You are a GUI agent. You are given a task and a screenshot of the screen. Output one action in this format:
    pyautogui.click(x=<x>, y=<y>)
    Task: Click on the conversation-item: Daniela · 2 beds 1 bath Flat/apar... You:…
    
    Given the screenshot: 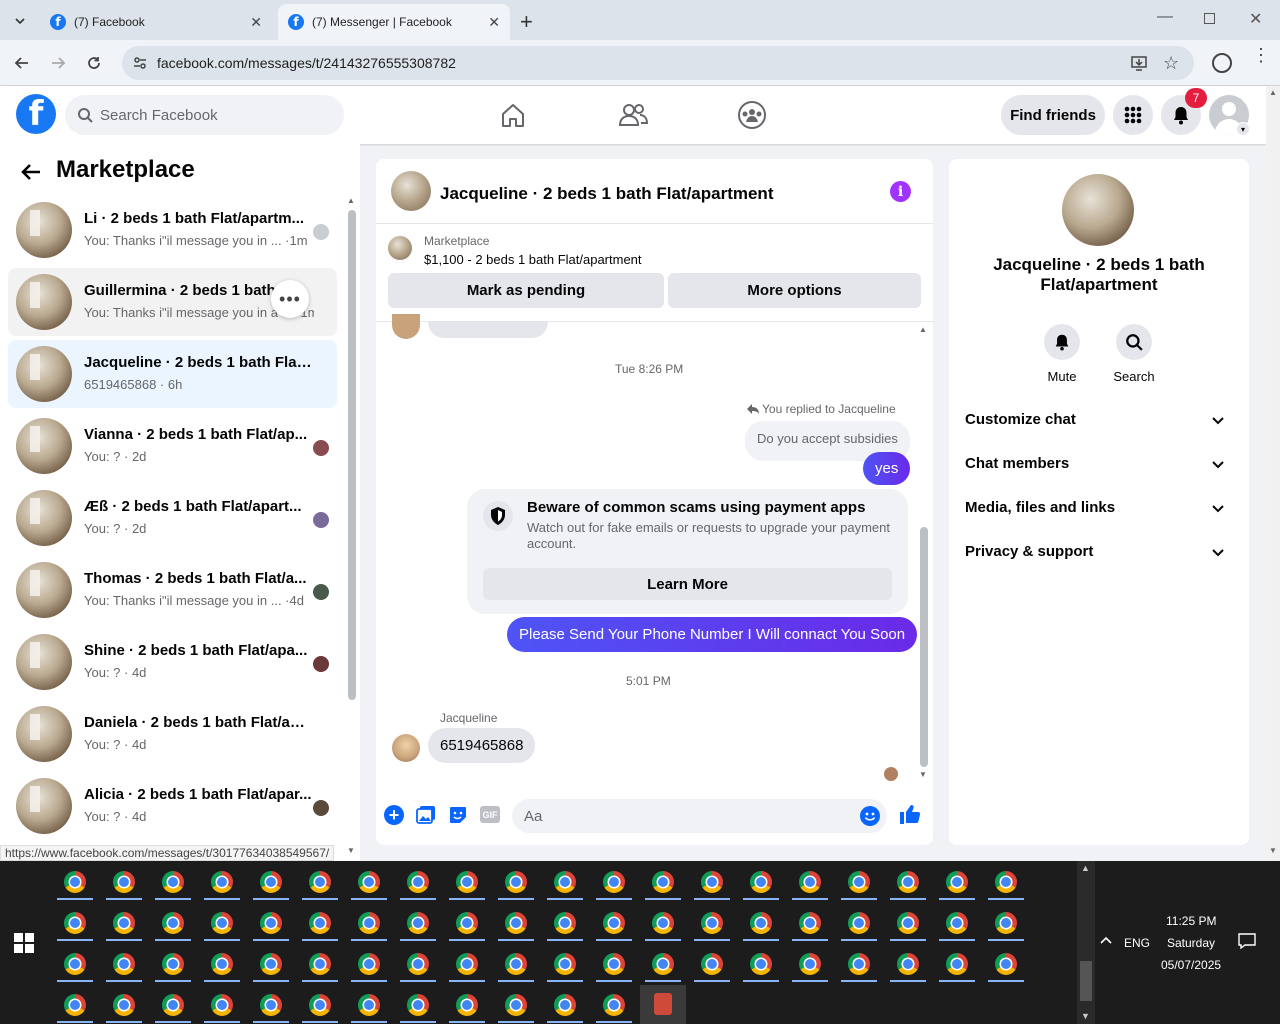 What is the action you would take?
    pyautogui.click(x=172, y=734)
    